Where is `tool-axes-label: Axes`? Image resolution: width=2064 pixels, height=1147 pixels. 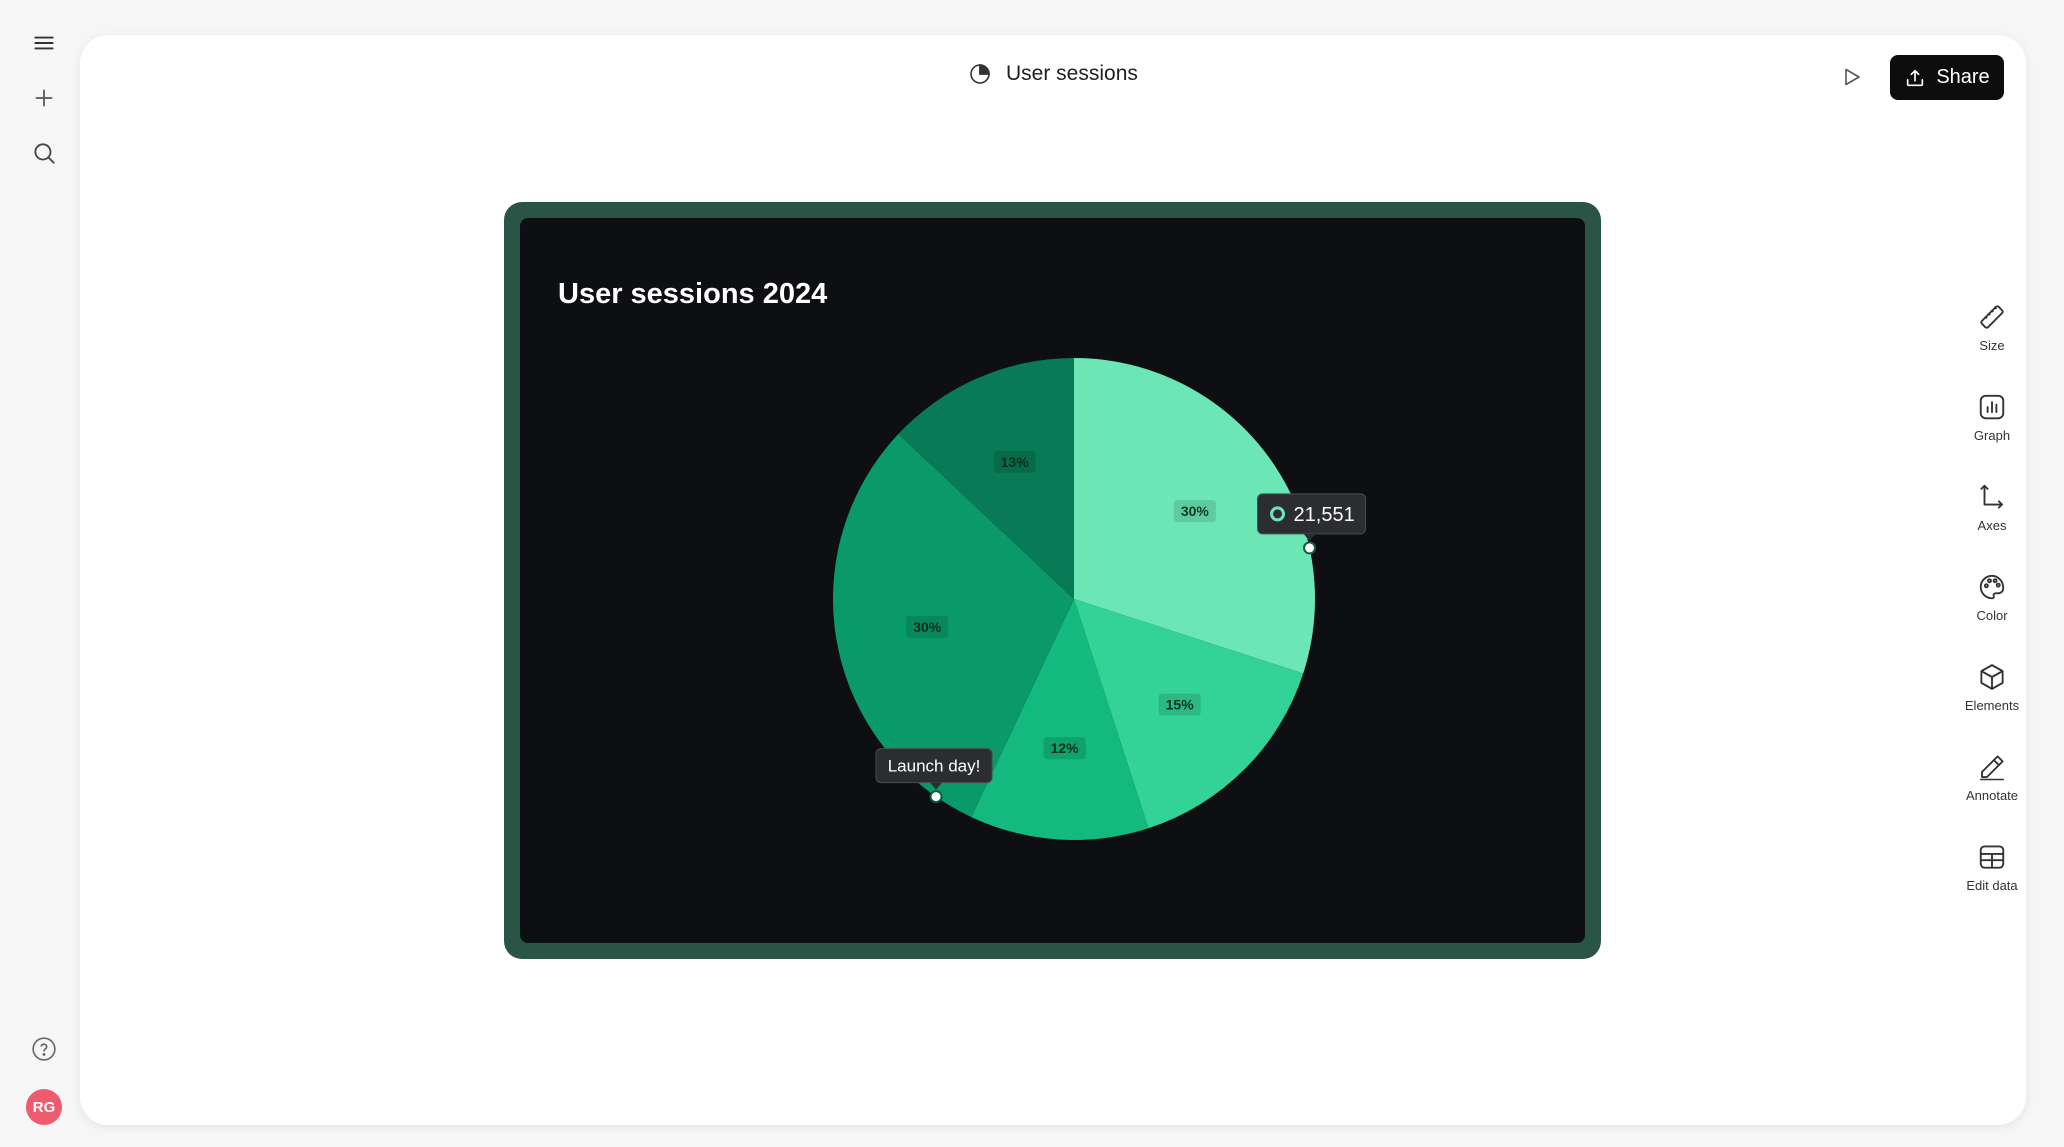
tool-axes-label: Axes is located at coordinates (1992, 525).